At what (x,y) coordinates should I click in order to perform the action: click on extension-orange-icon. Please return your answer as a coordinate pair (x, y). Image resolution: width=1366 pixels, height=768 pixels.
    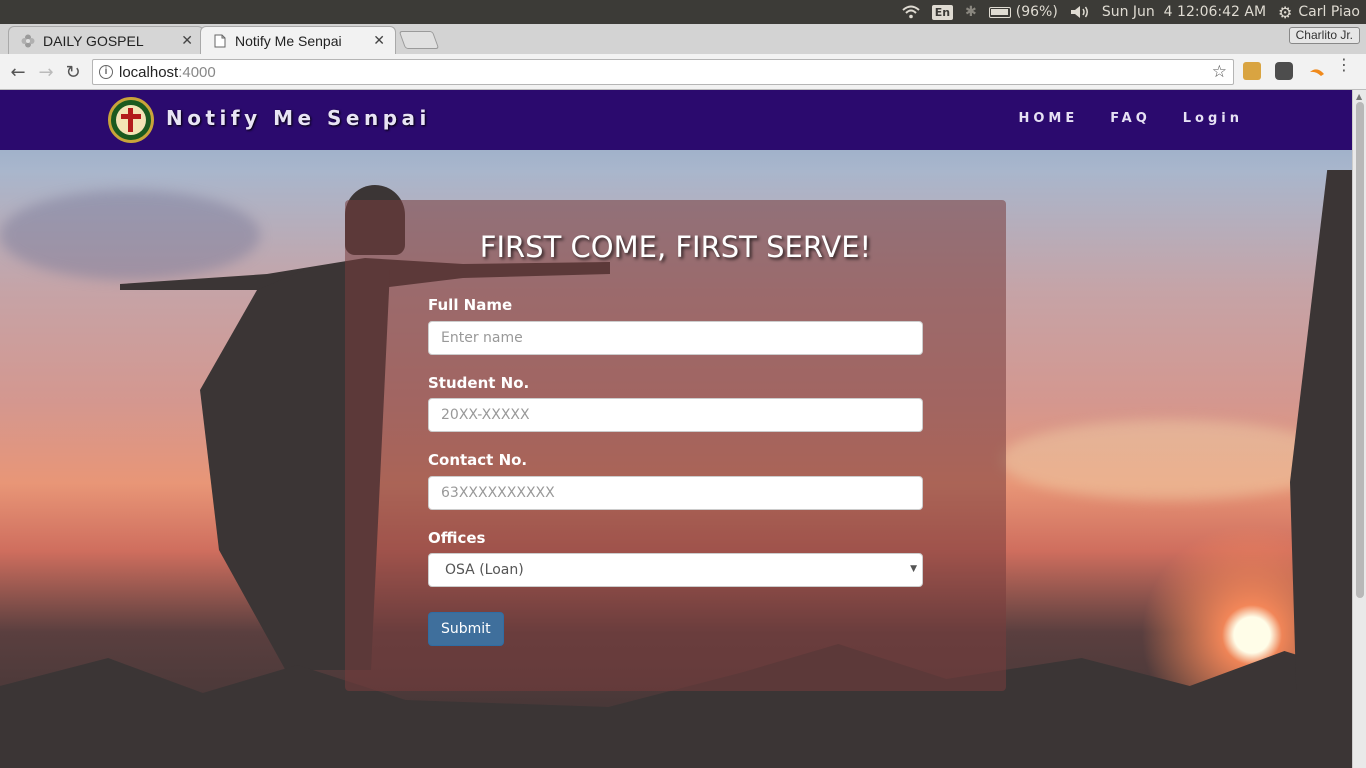
    Looking at the image, I should click on (1317, 71).